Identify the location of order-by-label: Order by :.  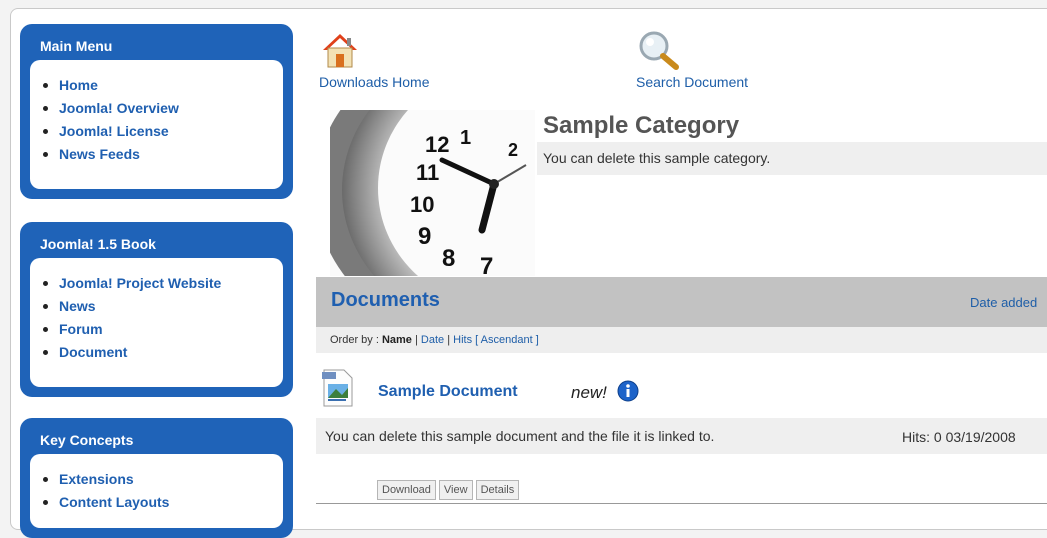
(354, 340).